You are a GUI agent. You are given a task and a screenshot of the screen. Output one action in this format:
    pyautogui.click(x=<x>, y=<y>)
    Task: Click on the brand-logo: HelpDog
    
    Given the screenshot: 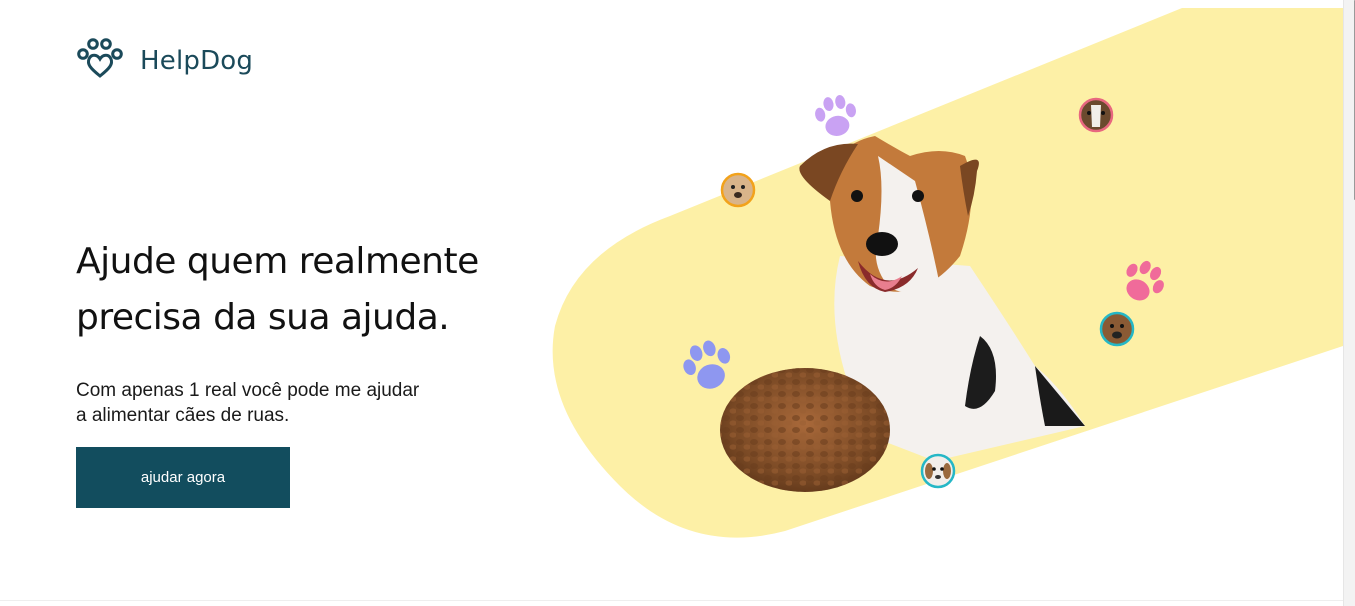 What is the action you would take?
    pyautogui.click(x=164, y=59)
    